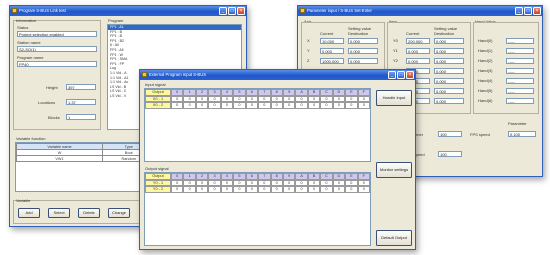 The height and width of the screenshot is (255, 550). Describe the element at coordinates (394, 98) in the screenshot. I see `handle-input-button: Handle Input` at that location.